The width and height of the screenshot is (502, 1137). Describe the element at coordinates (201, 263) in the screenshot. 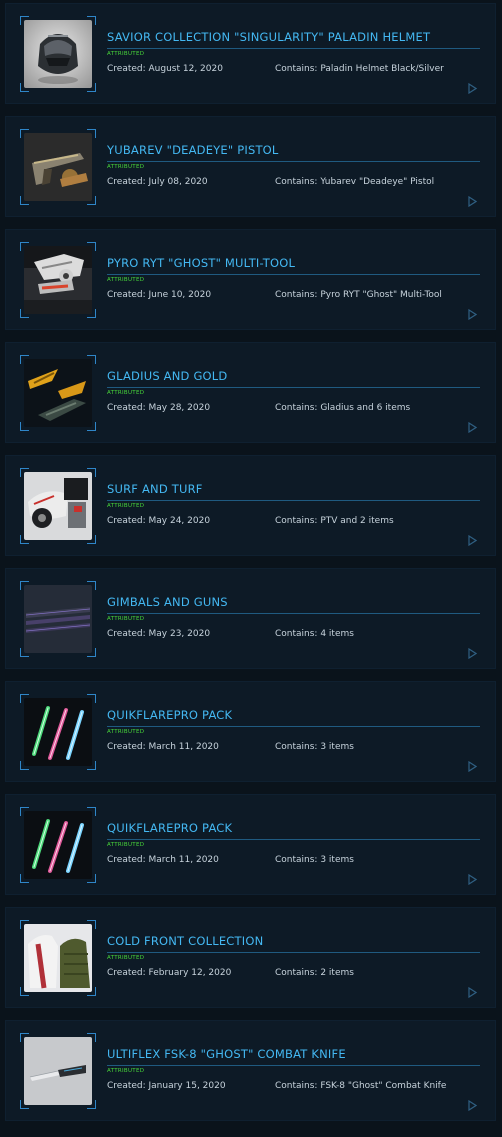

I see `pledge-title: PYRO RYT "GHOST" MULTI-TOOL` at that location.